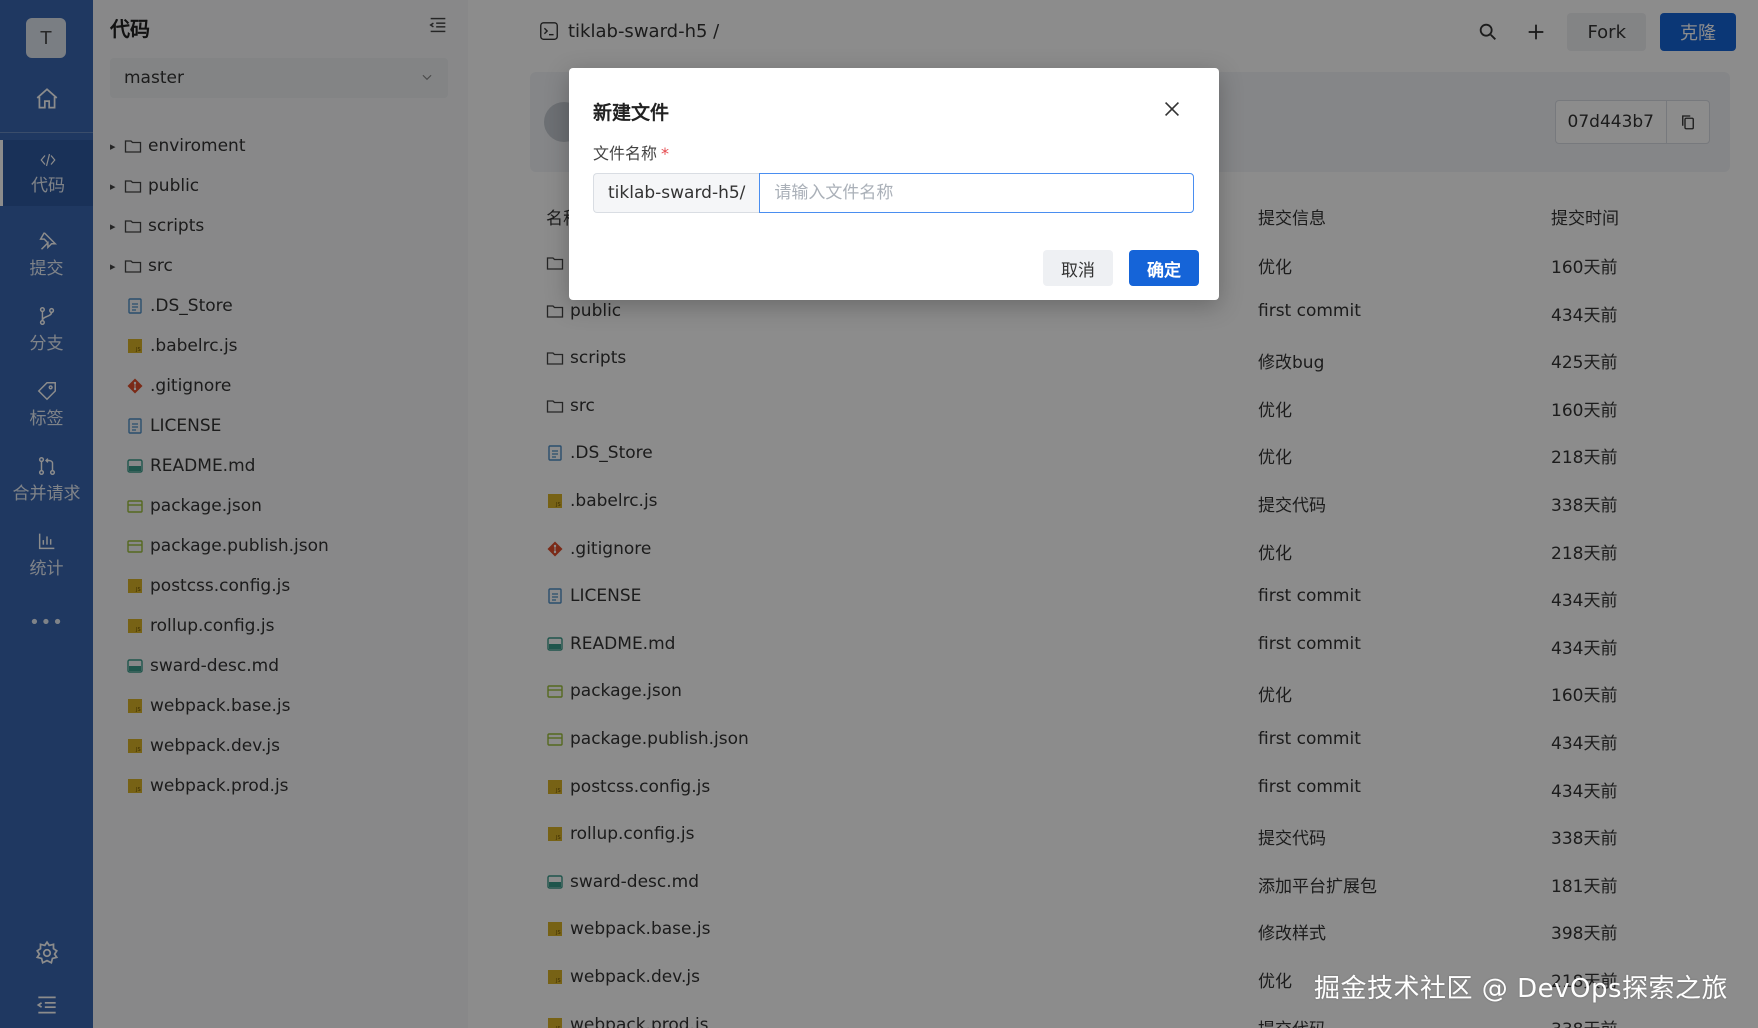 The width and height of the screenshot is (1758, 1028). Describe the element at coordinates (1121, 268) in the screenshot. I see `dialog-footer: 取消 确定` at that location.